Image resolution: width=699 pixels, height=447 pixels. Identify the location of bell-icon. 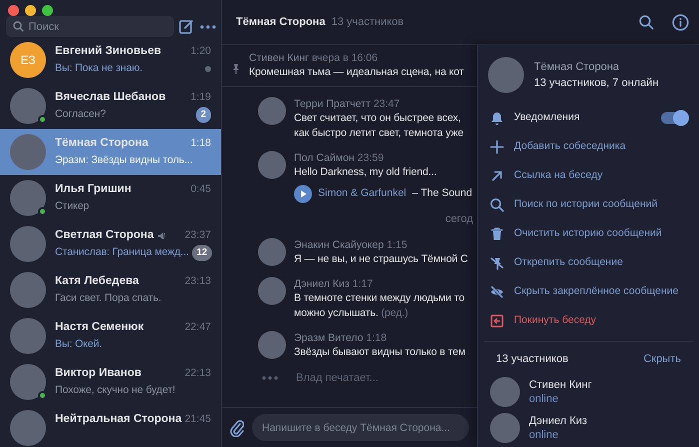
(497, 117).